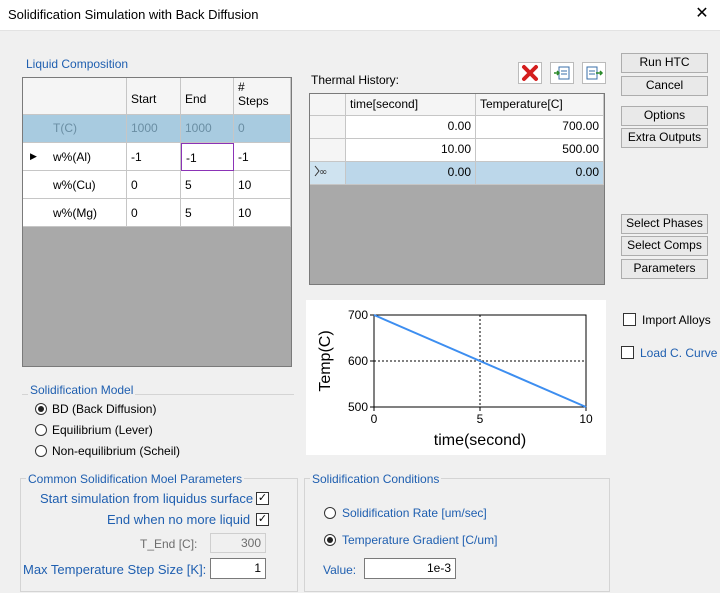 Image resolution: width=720 pixels, height=593 pixels. Describe the element at coordinates (262, 519) in the screenshot. I see `end-no-liquid-checkbox: ✓` at that location.